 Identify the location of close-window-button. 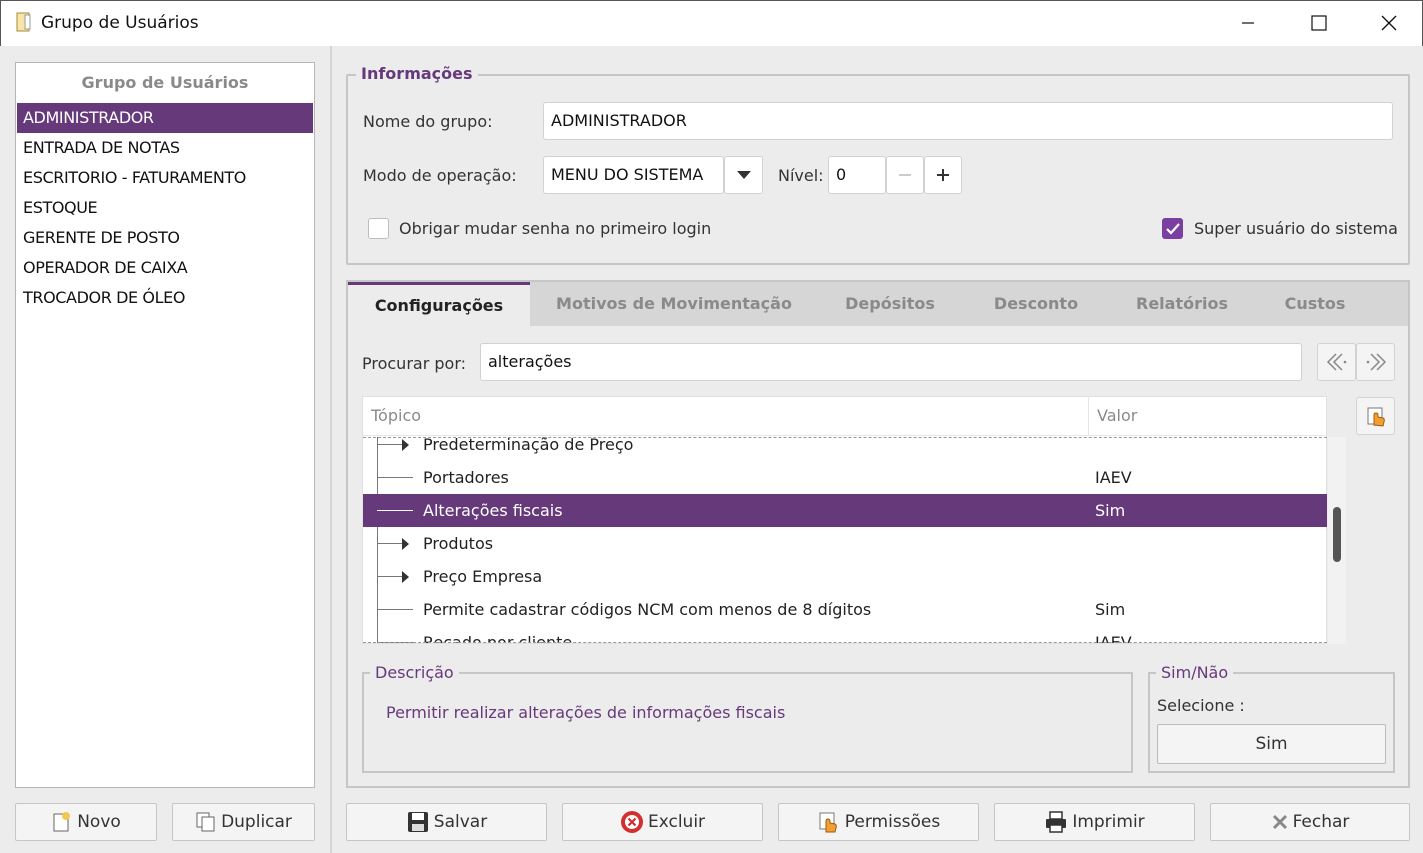
(1388, 23).